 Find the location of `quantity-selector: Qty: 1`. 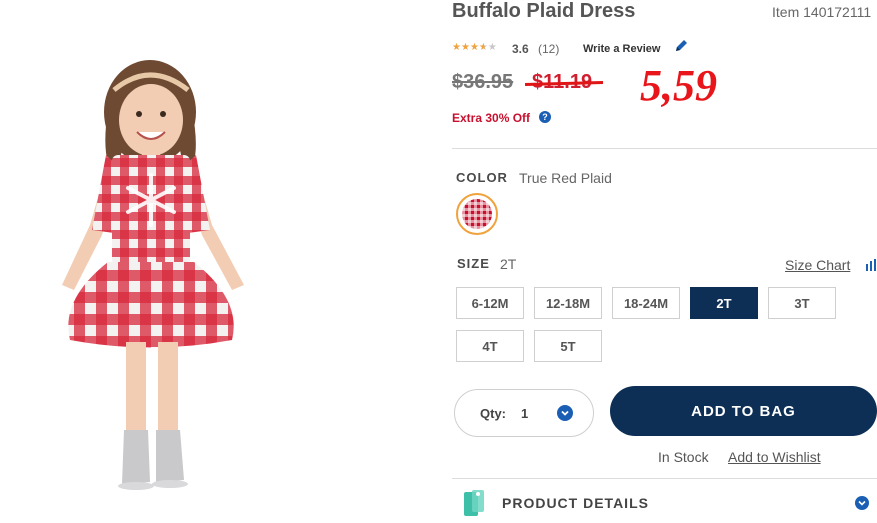

quantity-selector: Qty: 1 is located at coordinates (524, 413).